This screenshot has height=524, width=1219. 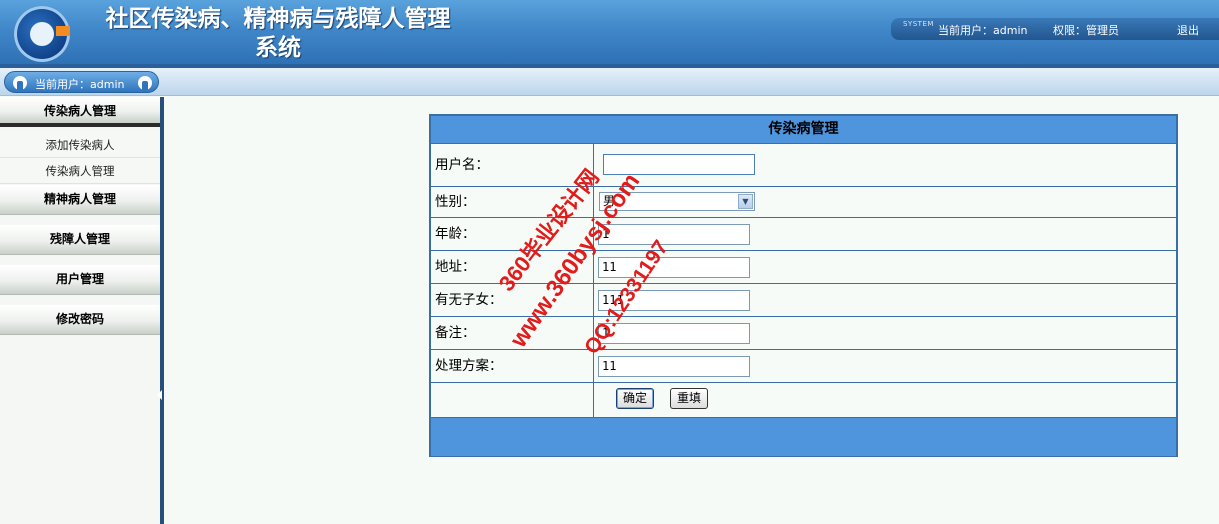 I want to click on remark-cell: 1, so click(x=885, y=333).